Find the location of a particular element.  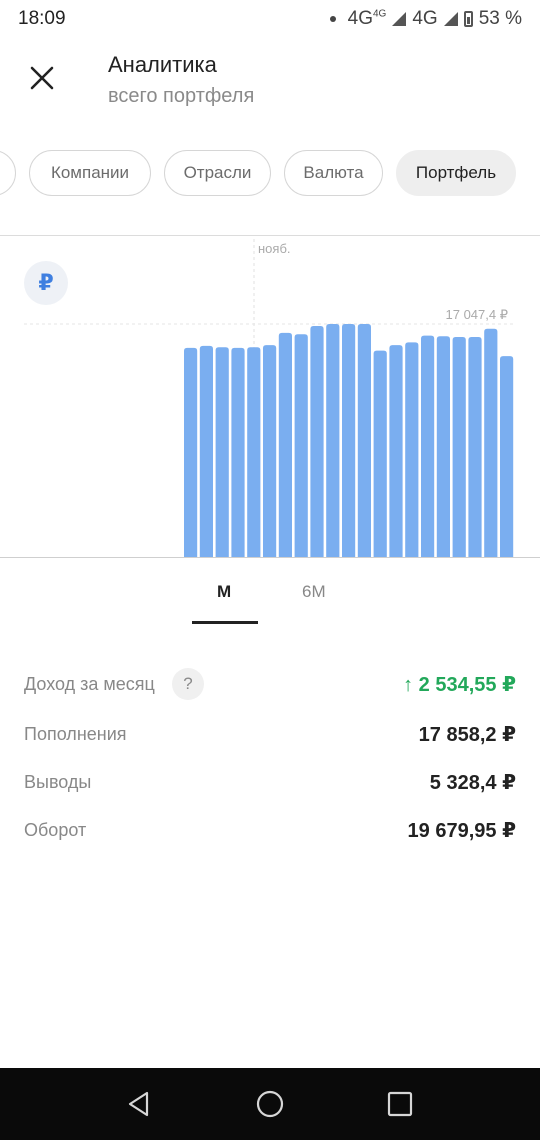

page-title: Аналитика is located at coordinates (162, 64).